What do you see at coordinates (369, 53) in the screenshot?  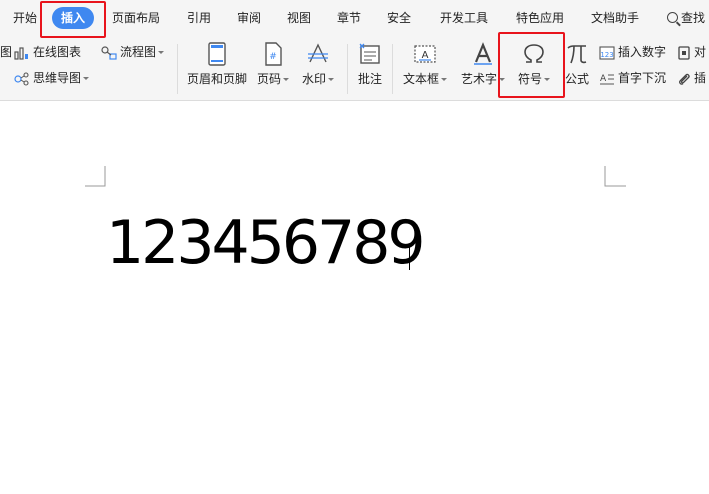 I see `comment-icon` at bounding box center [369, 53].